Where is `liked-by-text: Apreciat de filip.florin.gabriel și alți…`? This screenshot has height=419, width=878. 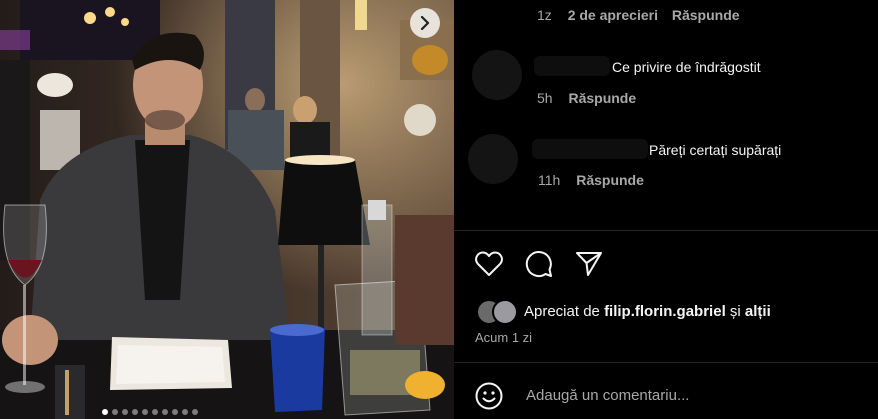
liked-by-text: Apreciat de filip.florin.gabriel și alți… is located at coordinates (647, 311).